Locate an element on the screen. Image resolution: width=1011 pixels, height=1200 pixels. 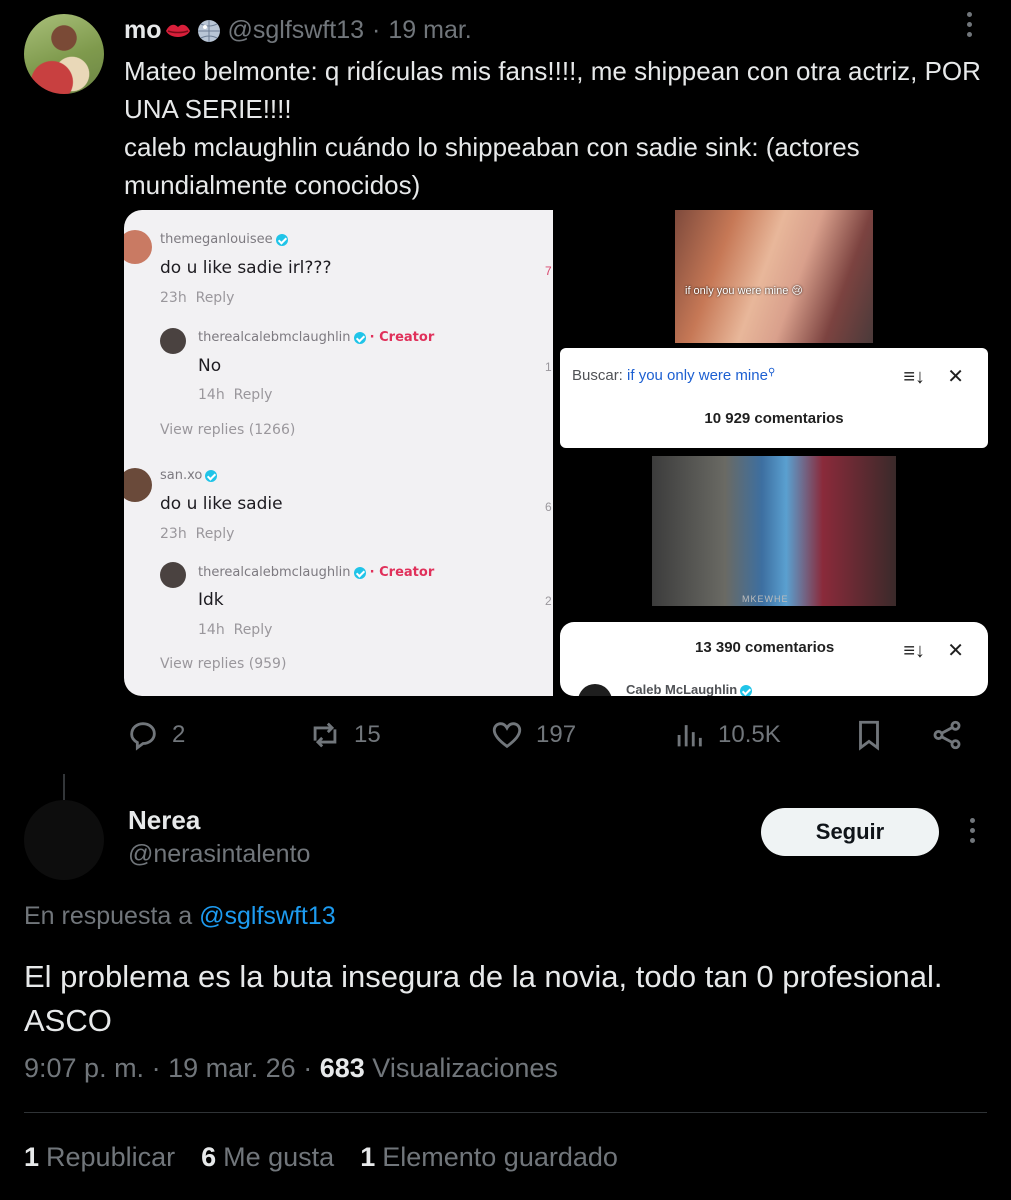
comment-text: Idk is located at coordinates (211, 600).